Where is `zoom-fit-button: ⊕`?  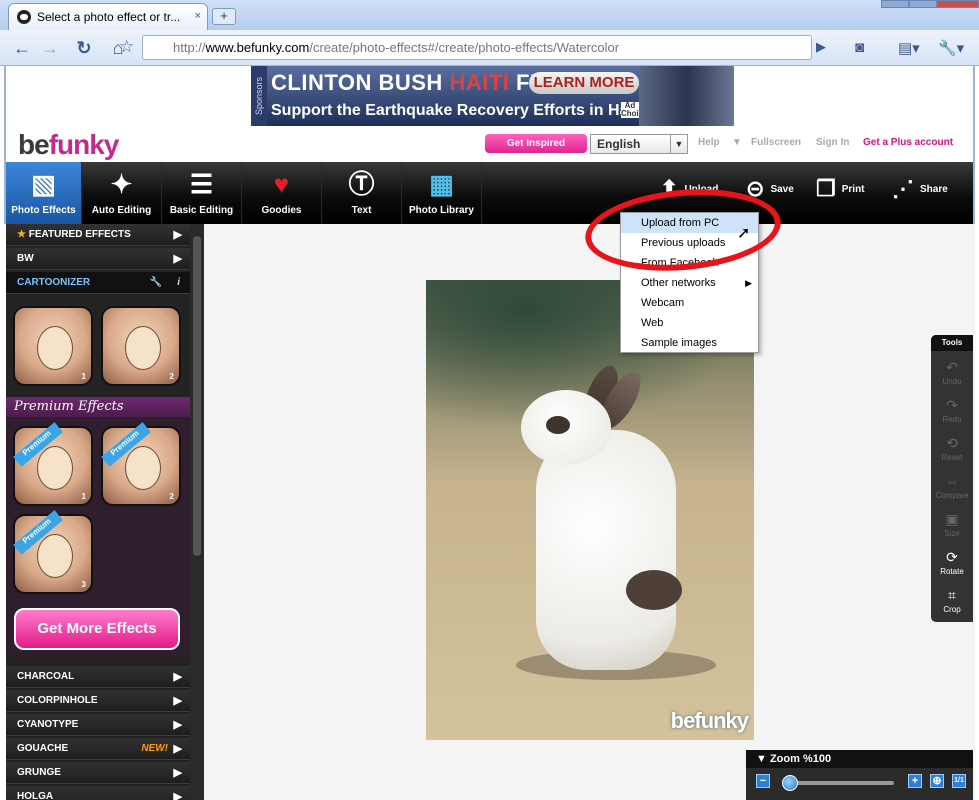 zoom-fit-button: ⊕ is located at coordinates (937, 781).